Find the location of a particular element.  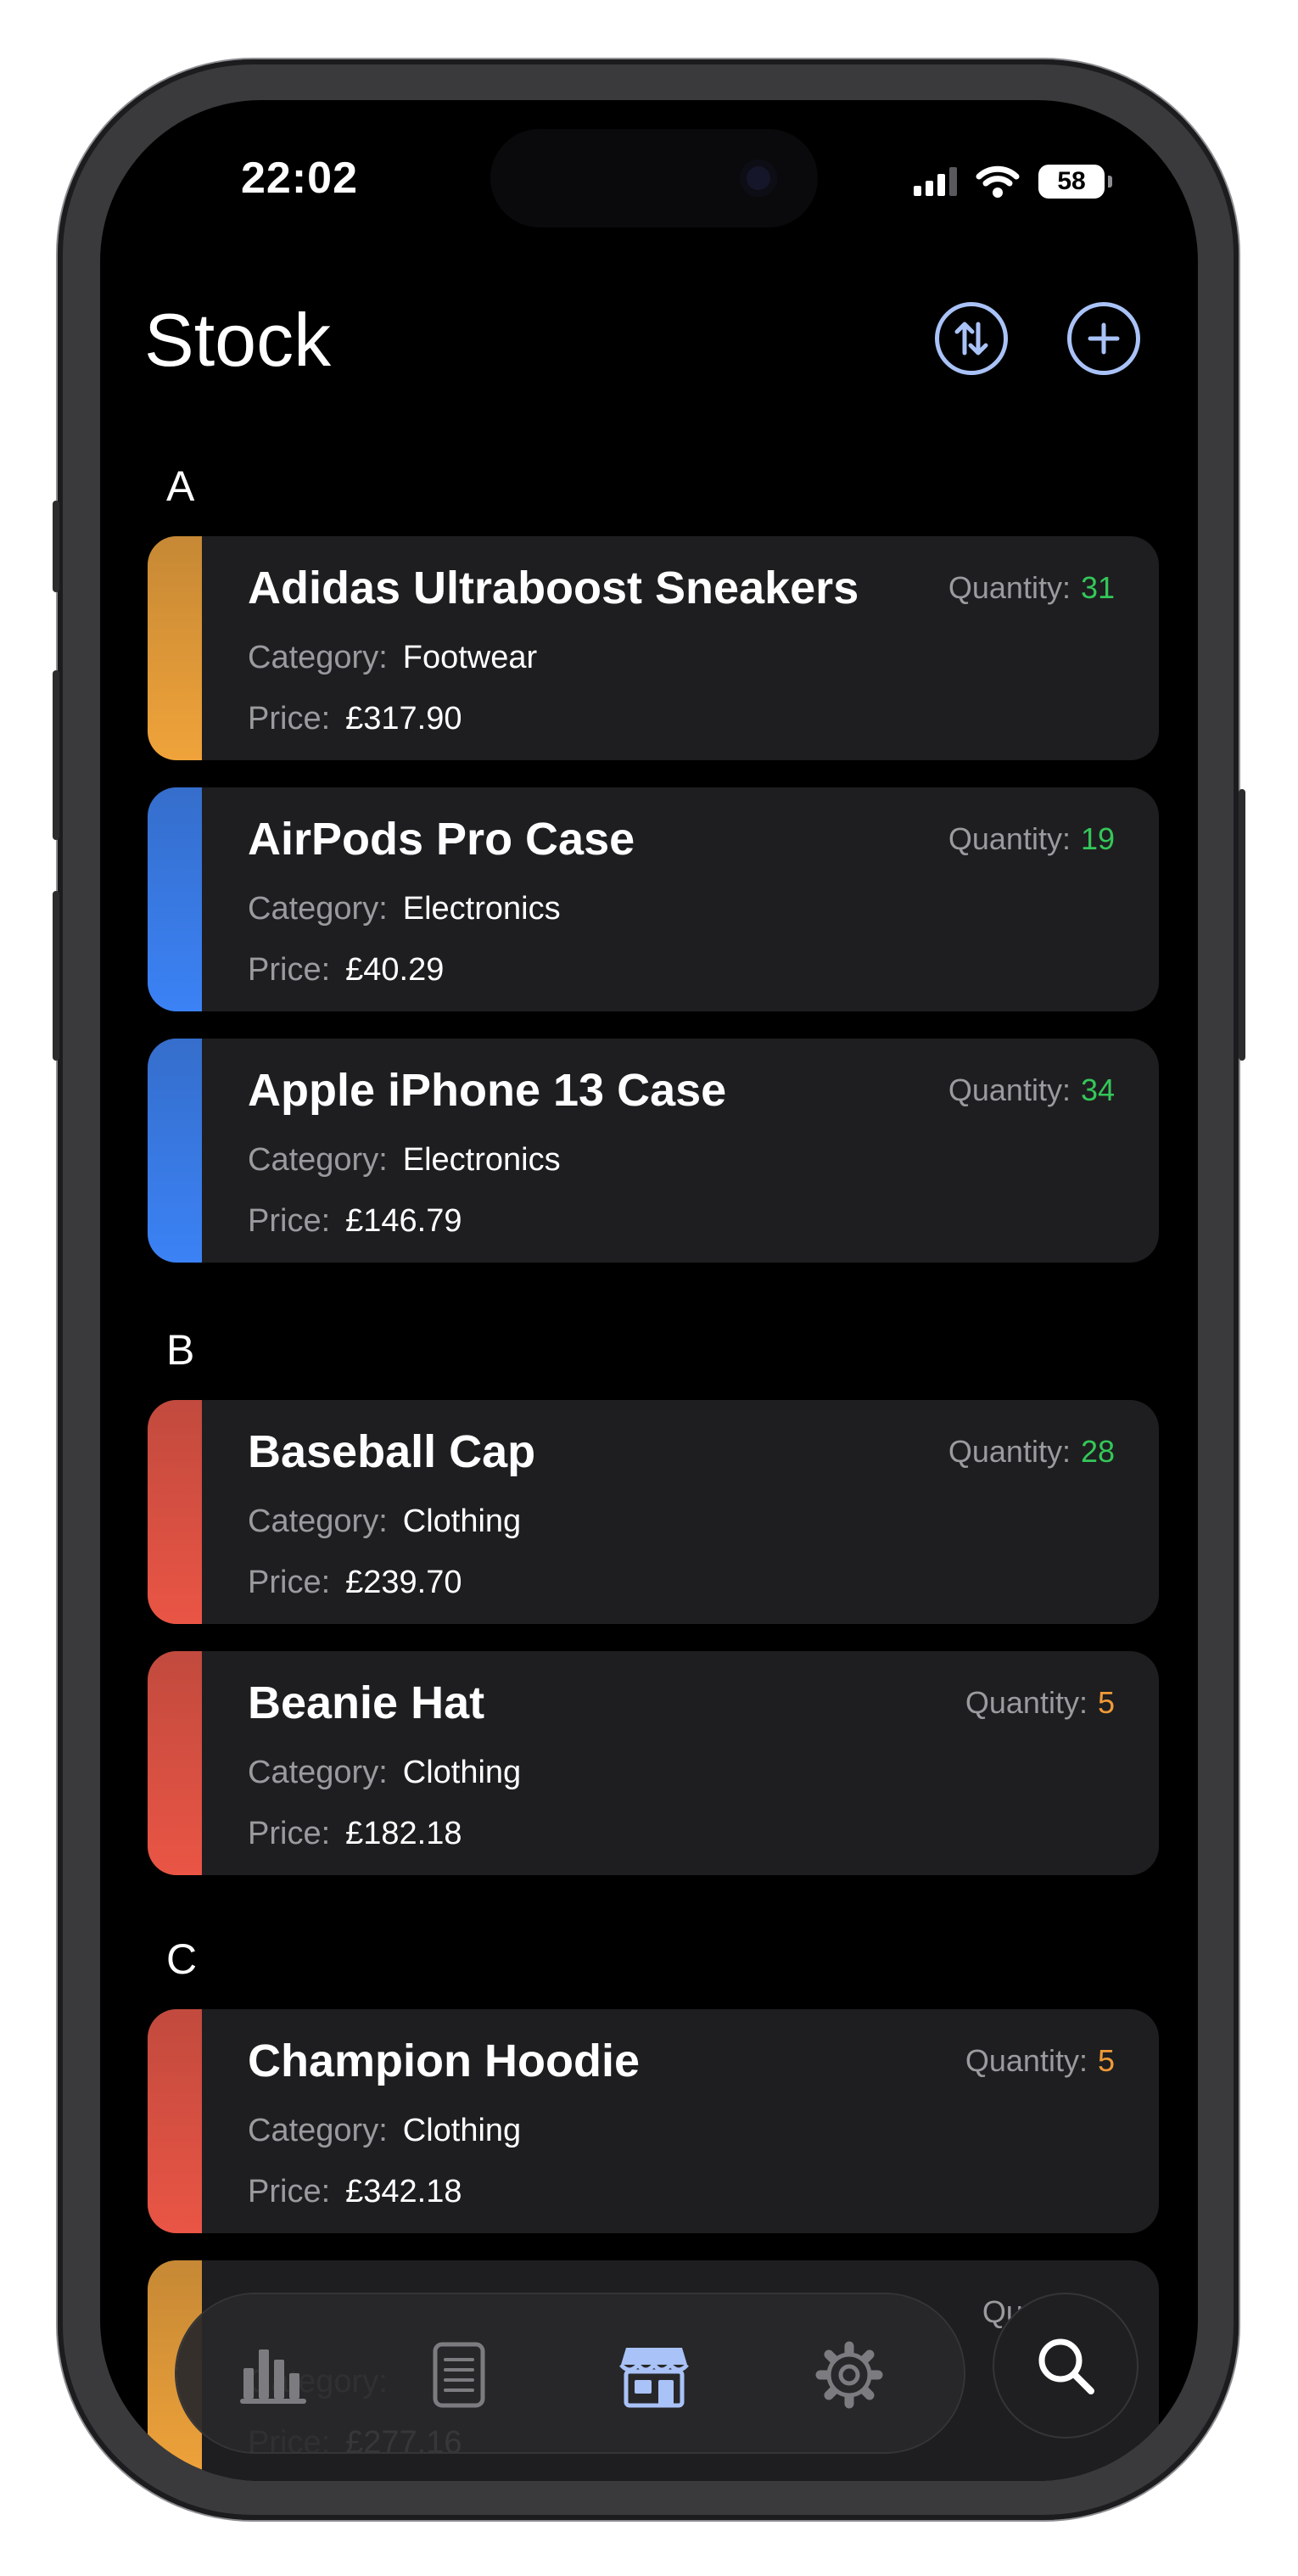

quantity-display: Quantity: 31 is located at coordinates (1031, 588).